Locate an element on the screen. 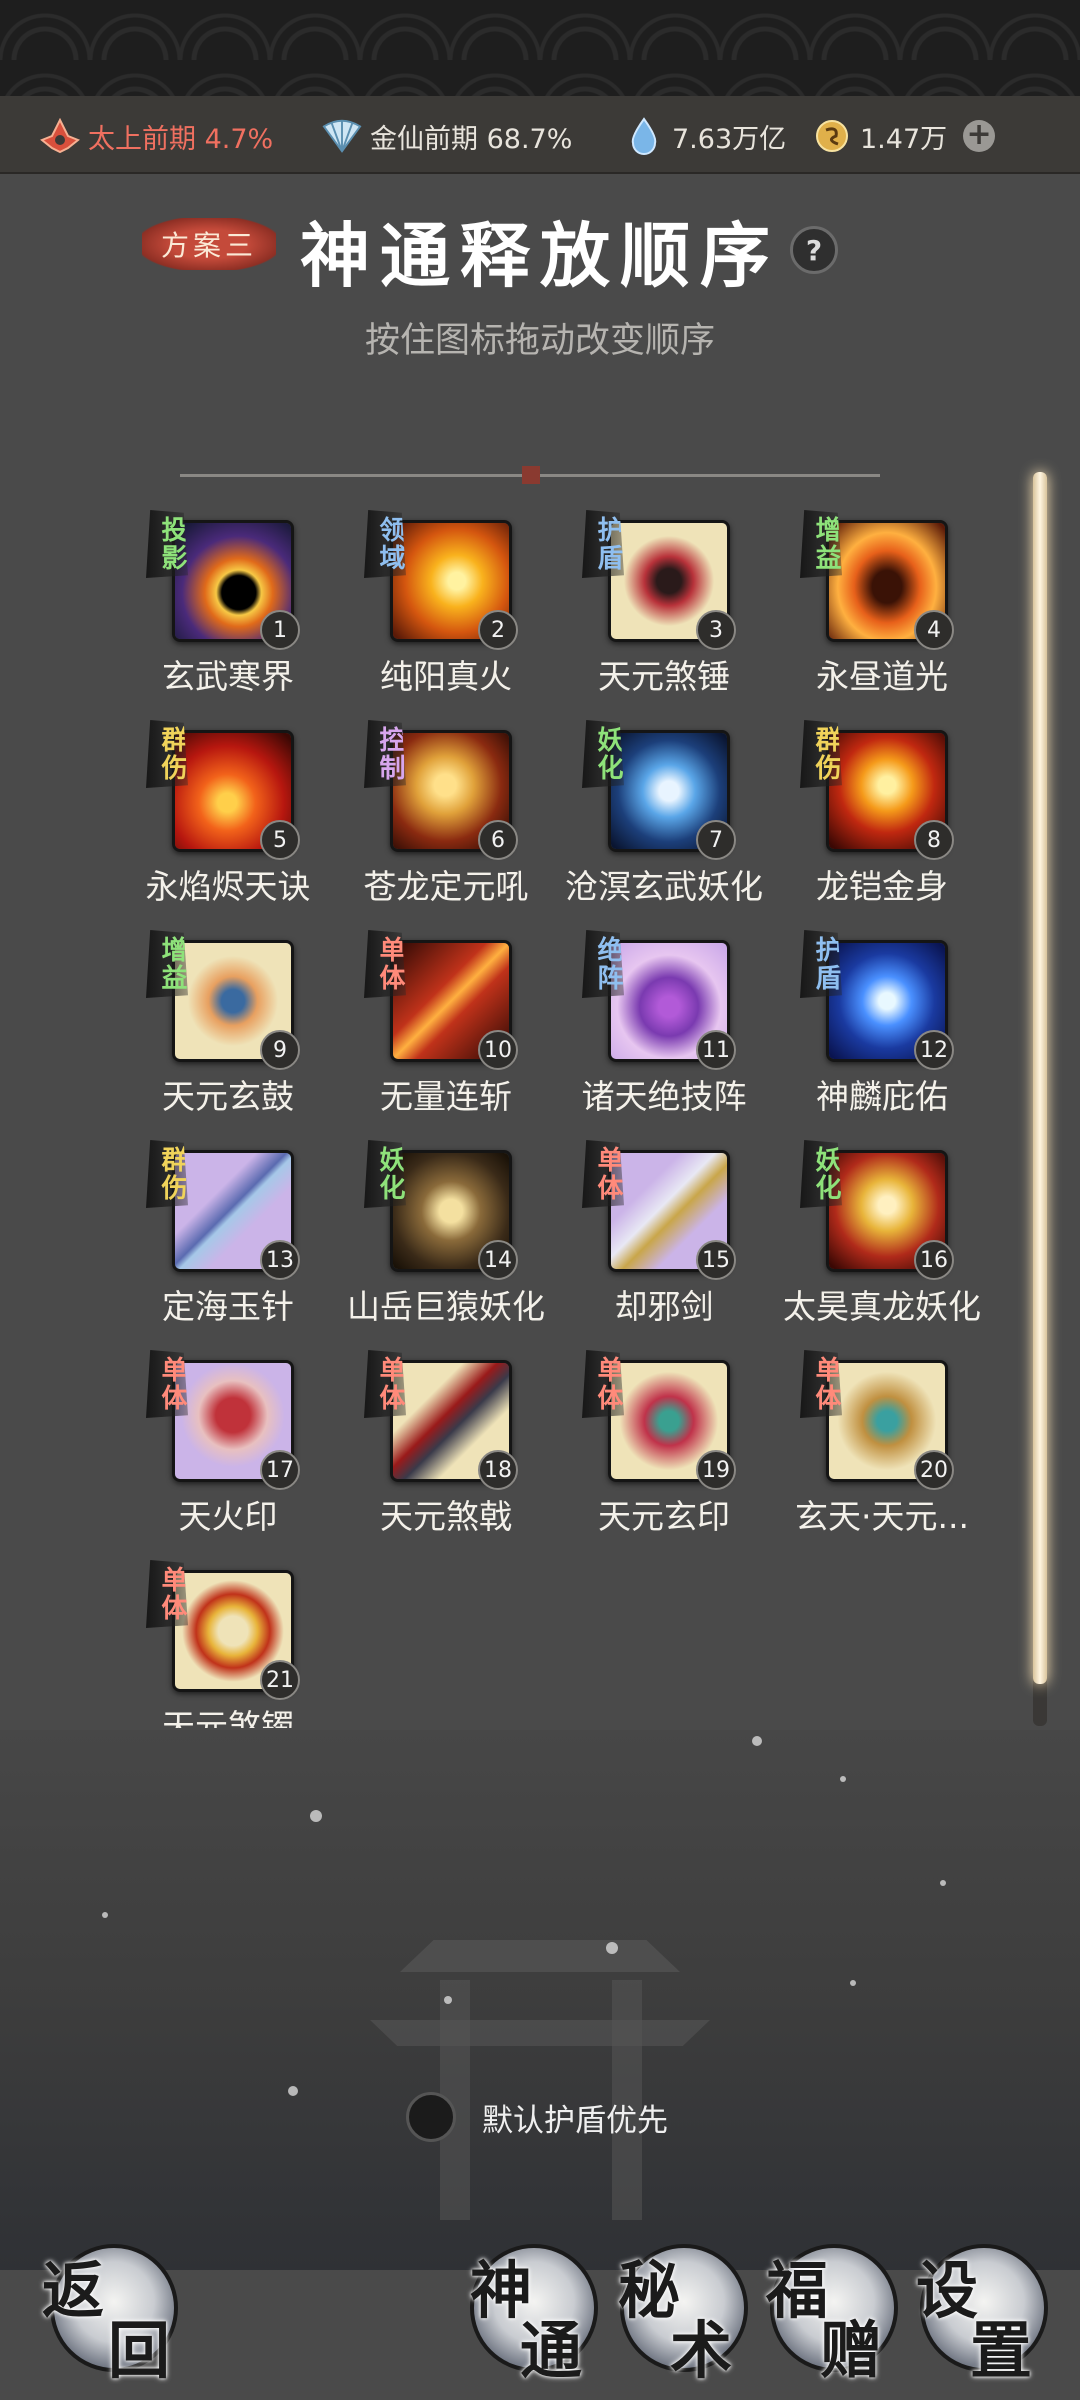 This screenshot has height=2400, width=1080. fan-icon is located at coordinates (342, 136).